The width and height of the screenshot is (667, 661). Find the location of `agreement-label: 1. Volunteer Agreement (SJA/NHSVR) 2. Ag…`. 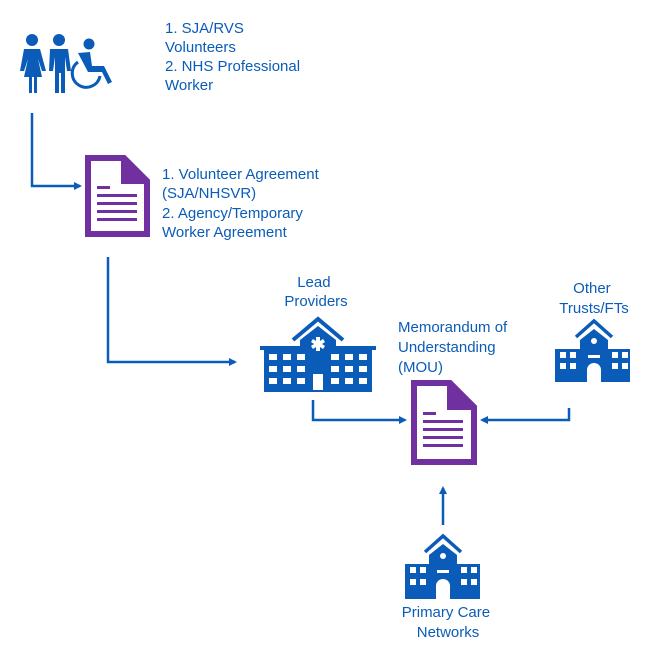

agreement-label: 1. Volunteer Agreement (SJA/NHSVR) 2. Ag… is located at coordinates (242, 203).